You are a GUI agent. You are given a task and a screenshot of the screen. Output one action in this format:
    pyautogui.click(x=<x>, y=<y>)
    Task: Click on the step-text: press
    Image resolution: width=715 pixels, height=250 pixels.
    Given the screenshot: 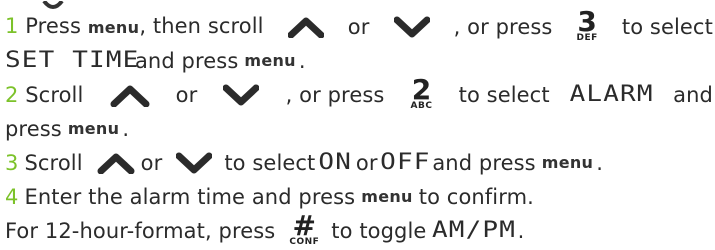 What is the action you would take?
    pyautogui.click(x=33, y=129)
    